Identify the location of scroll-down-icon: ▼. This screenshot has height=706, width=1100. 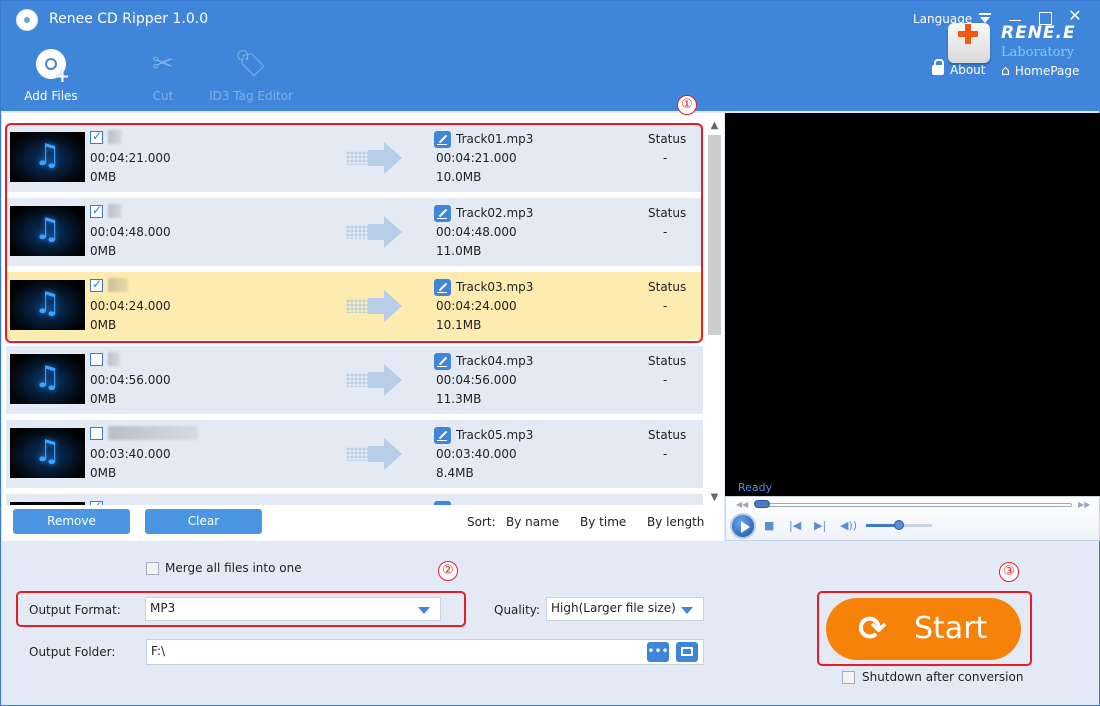
(714, 498).